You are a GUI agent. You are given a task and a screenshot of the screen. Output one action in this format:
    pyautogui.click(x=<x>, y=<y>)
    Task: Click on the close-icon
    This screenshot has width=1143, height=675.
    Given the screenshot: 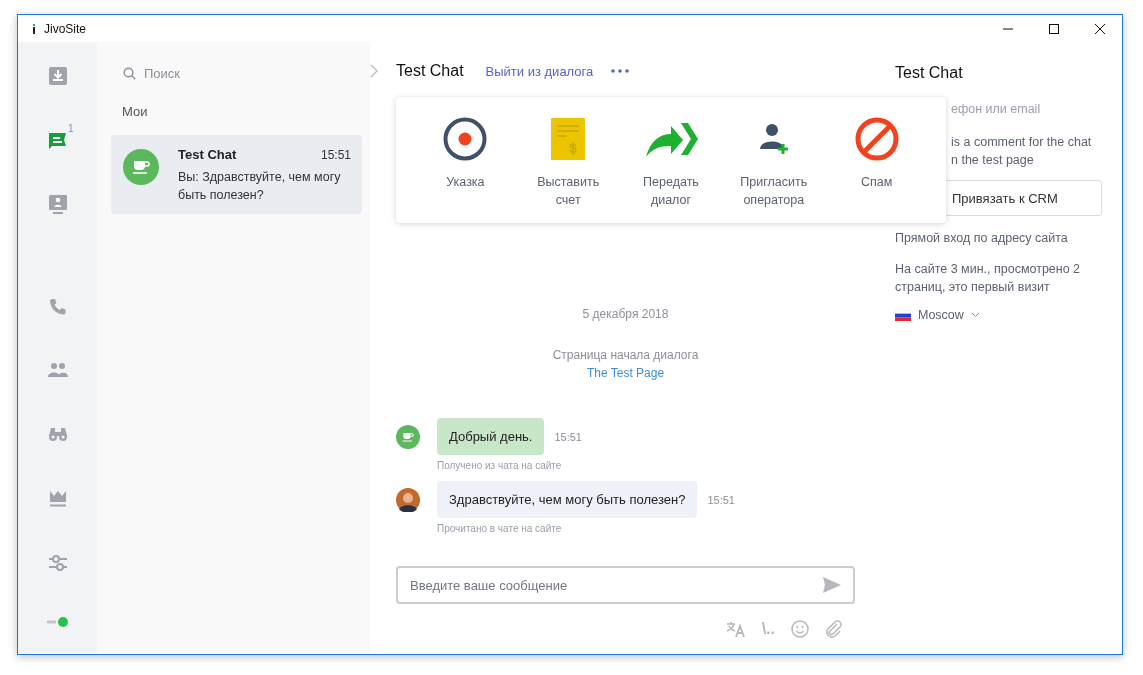 What is the action you would take?
    pyautogui.click(x=1100, y=28)
    